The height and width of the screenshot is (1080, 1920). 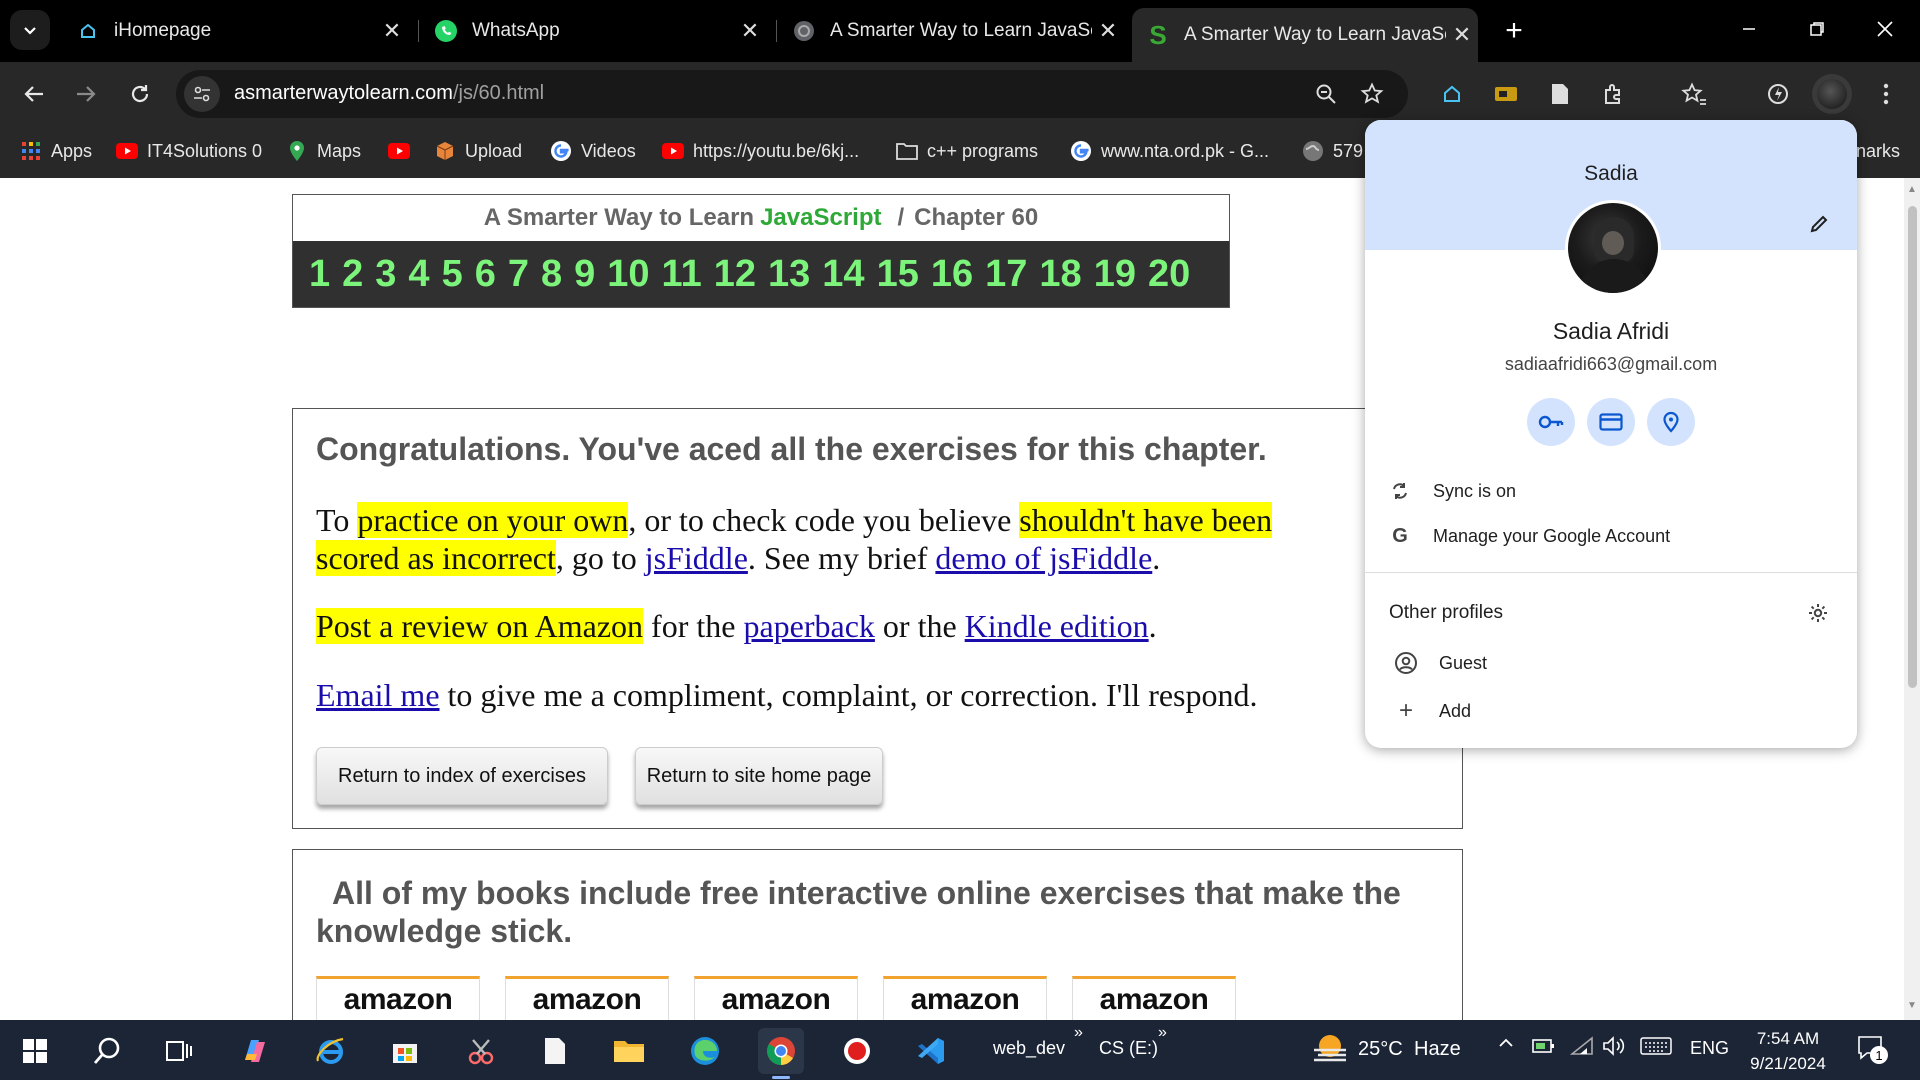 What do you see at coordinates (518, 274) in the screenshot?
I see `chapter-link-7: 7` at bounding box center [518, 274].